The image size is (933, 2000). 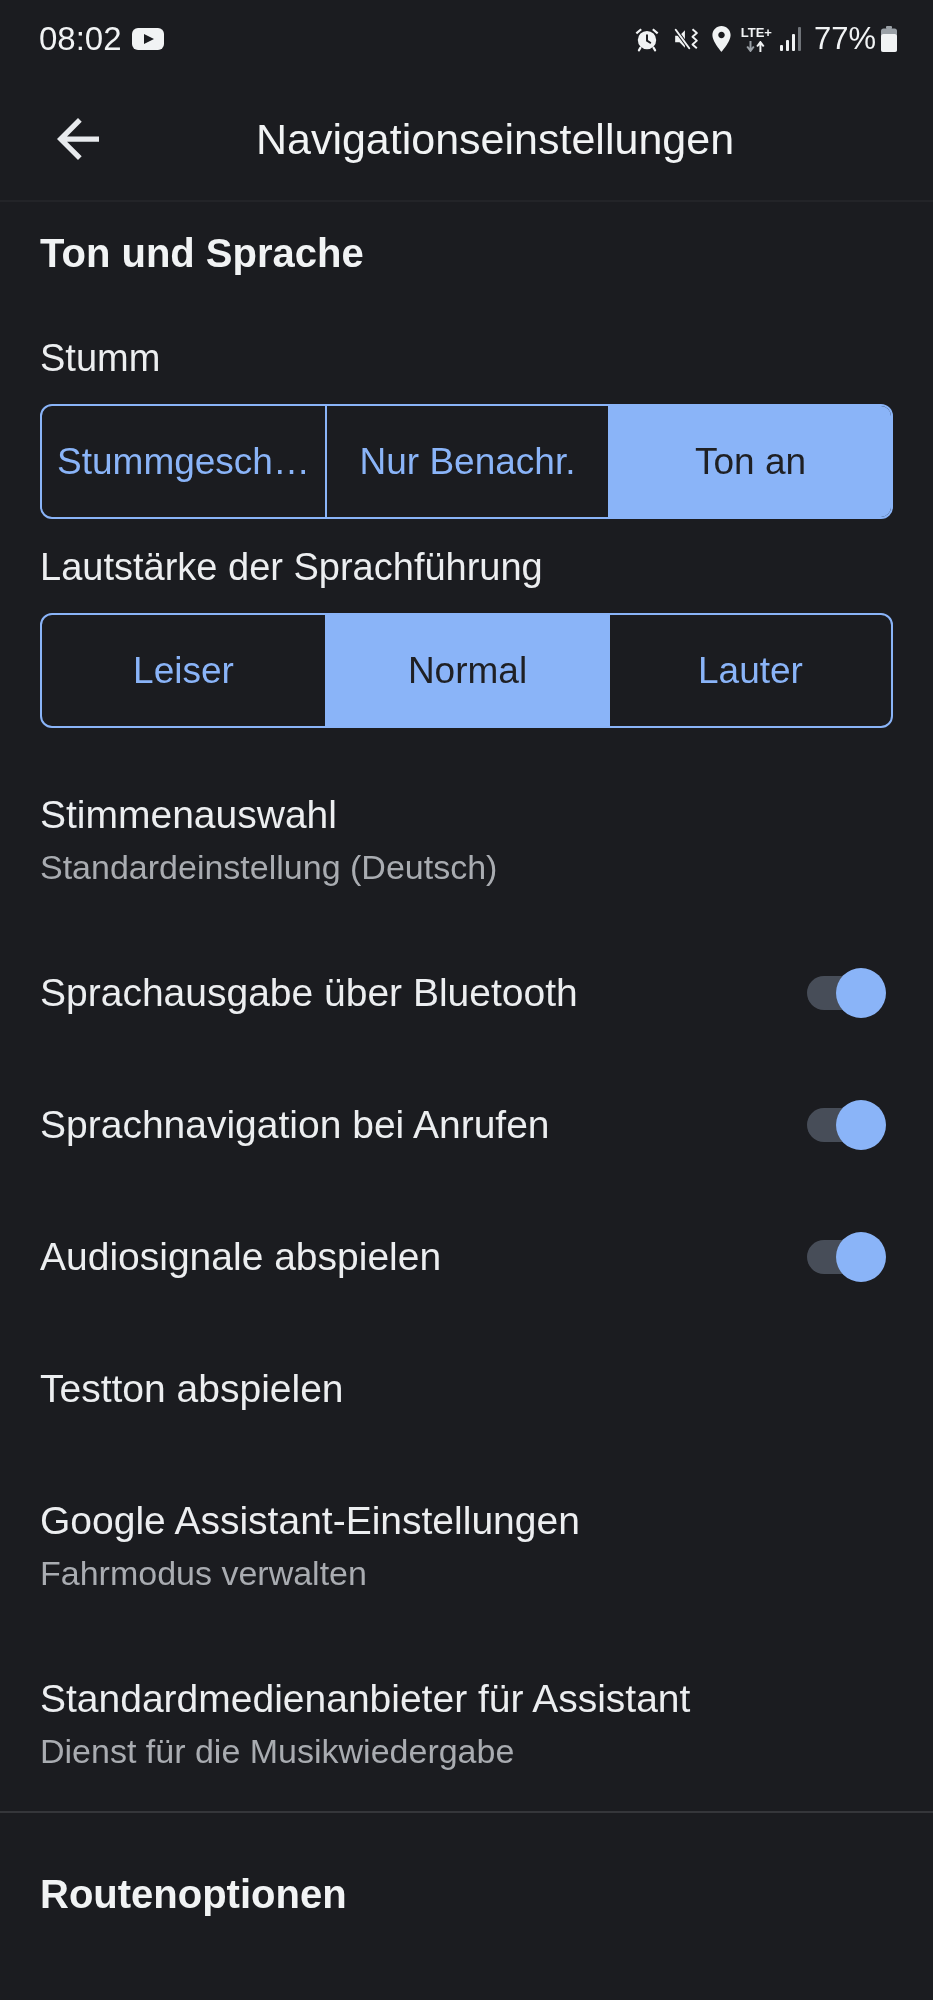 What do you see at coordinates (721, 39) in the screenshot?
I see `location-pin-icon` at bounding box center [721, 39].